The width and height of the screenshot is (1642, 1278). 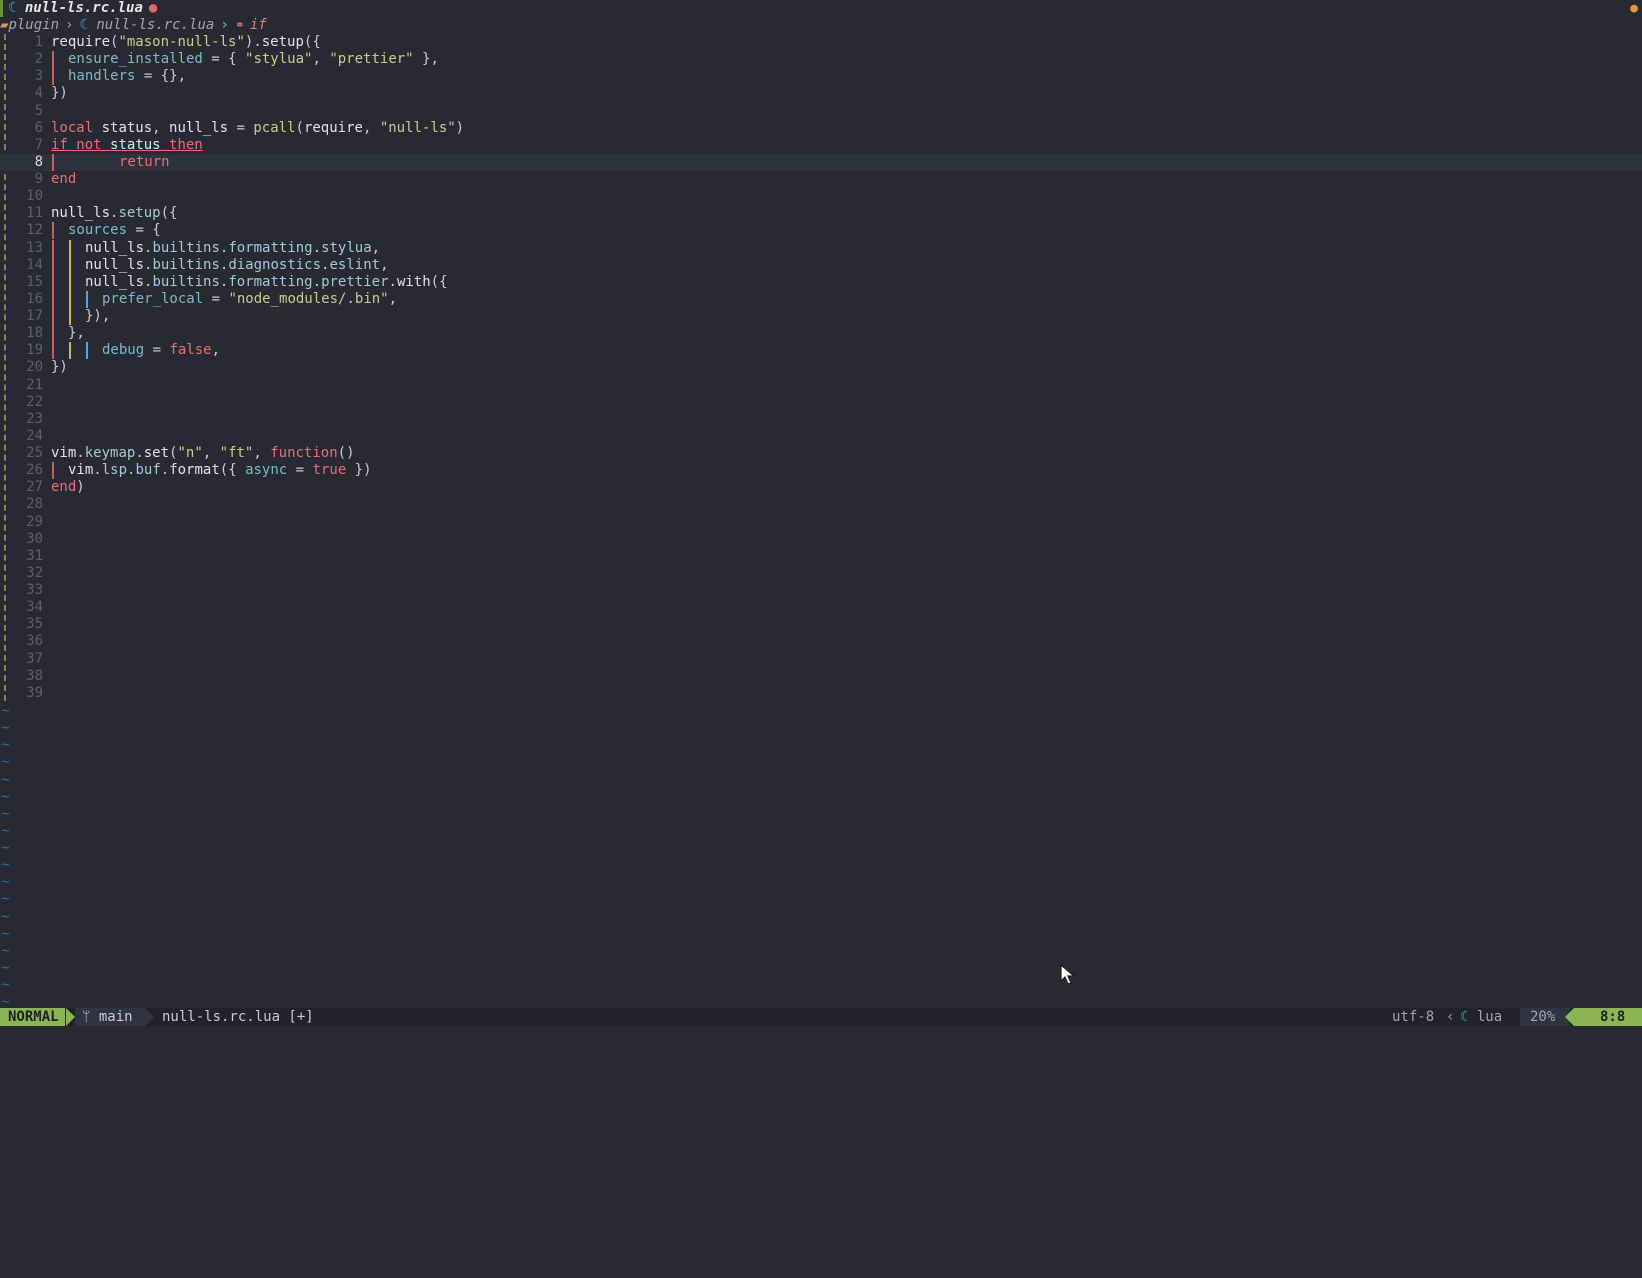 What do you see at coordinates (102, 76) in the screenshot?
I see `token-var: handlers` at bounding box center [102, 76].